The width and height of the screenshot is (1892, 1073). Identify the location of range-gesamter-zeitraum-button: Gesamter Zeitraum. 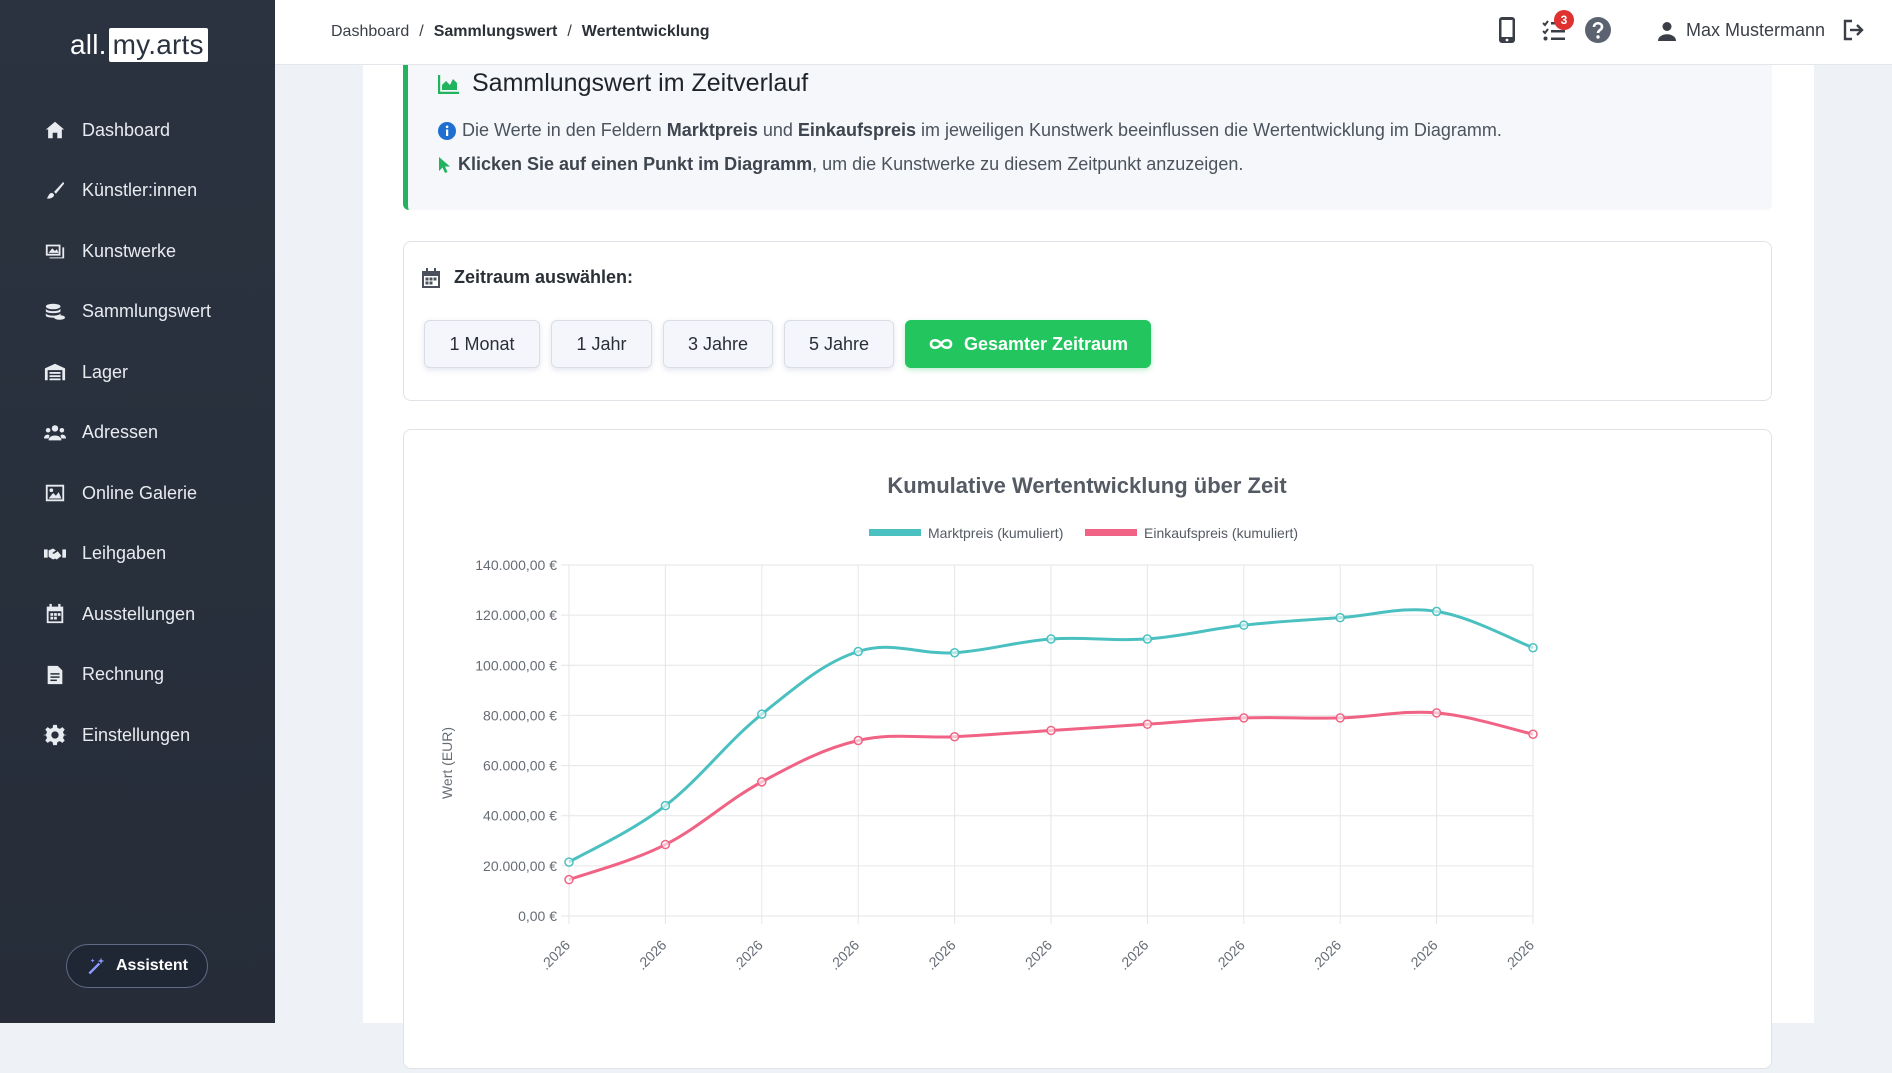
(1028, 344).